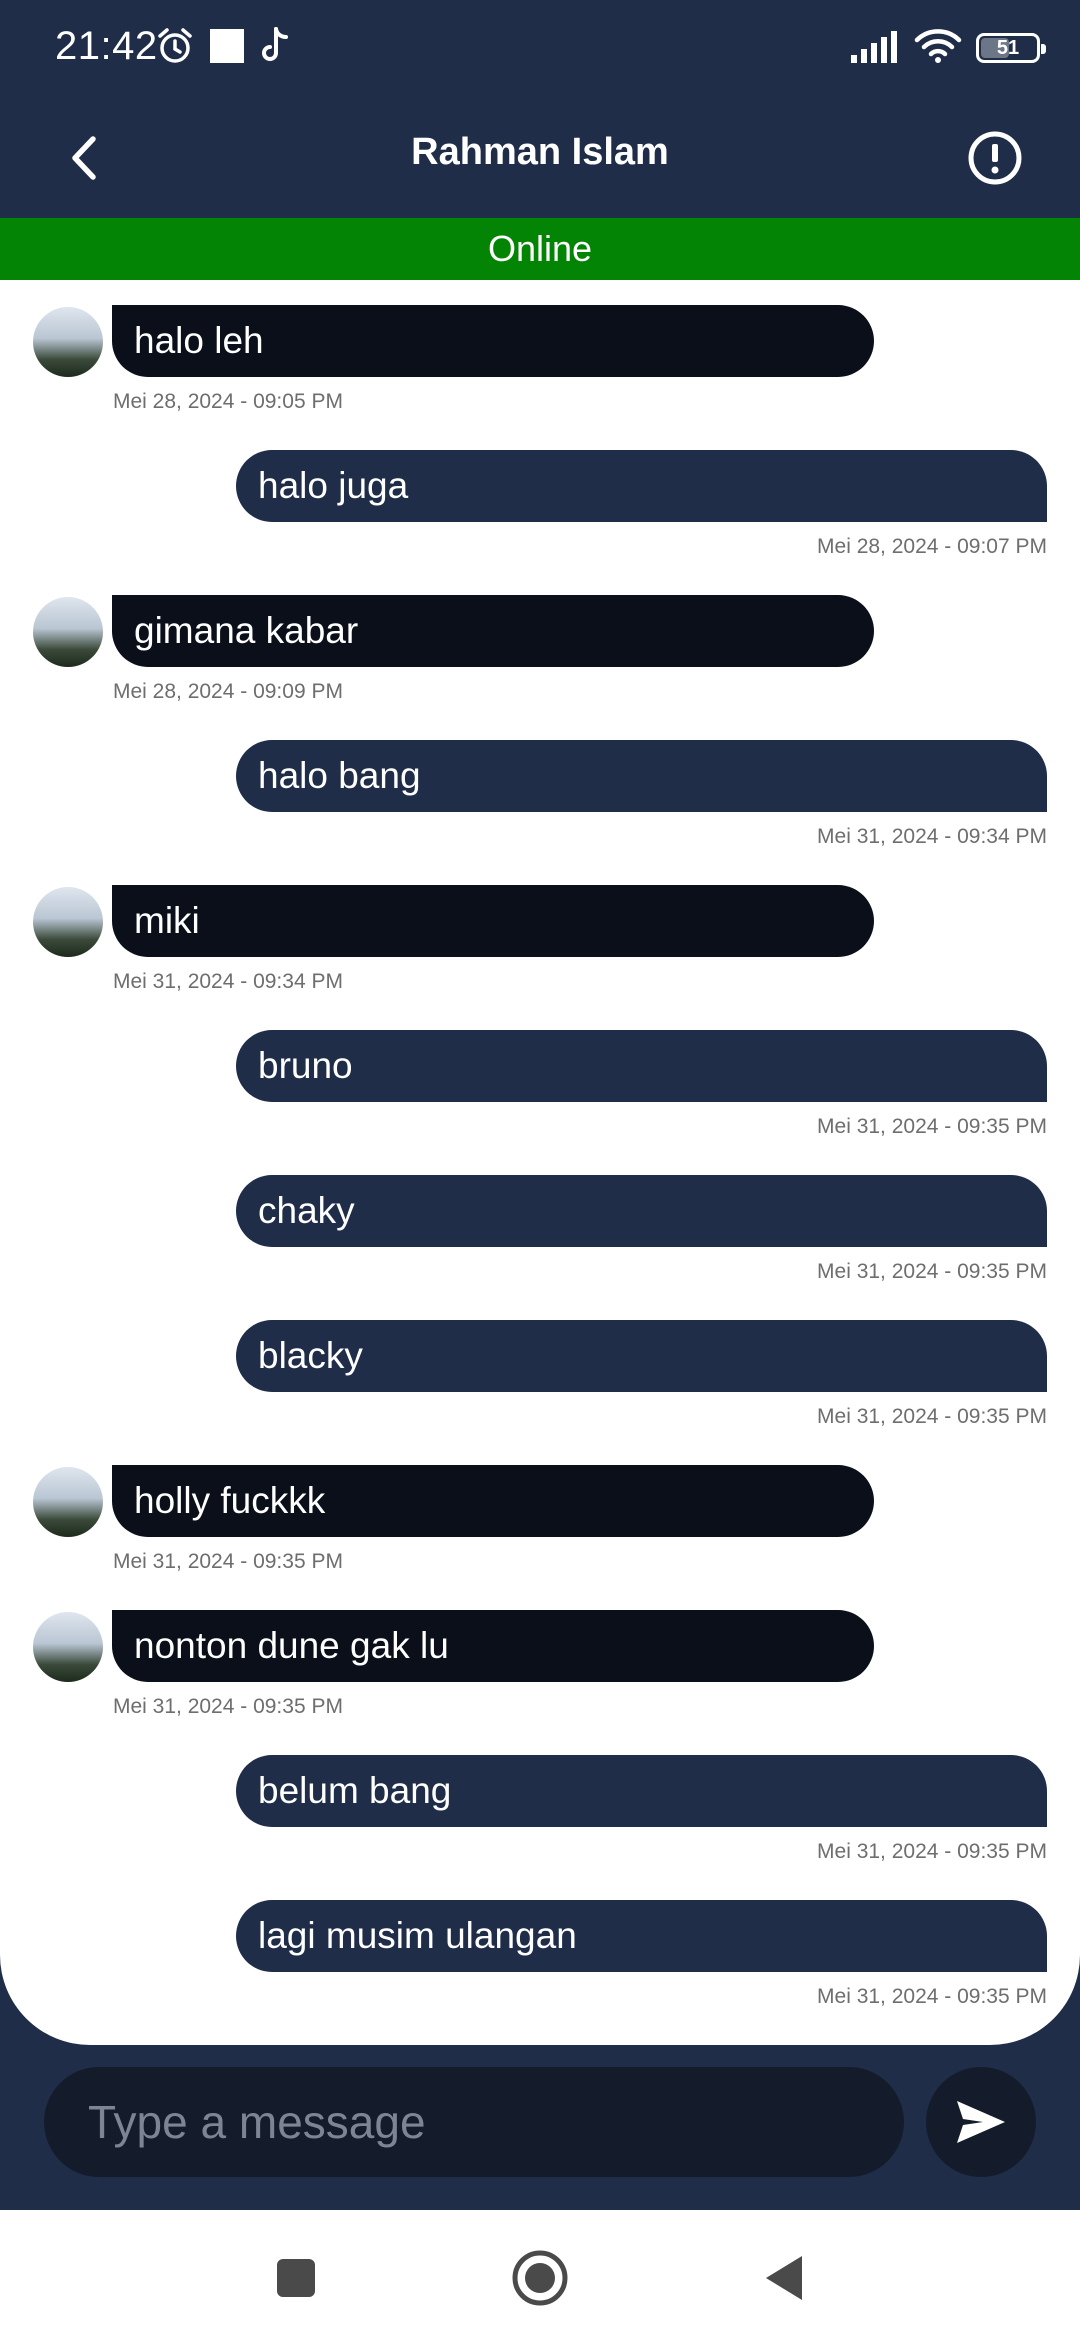  I want to click on message-bubble: halo juga, so click(641, 486).